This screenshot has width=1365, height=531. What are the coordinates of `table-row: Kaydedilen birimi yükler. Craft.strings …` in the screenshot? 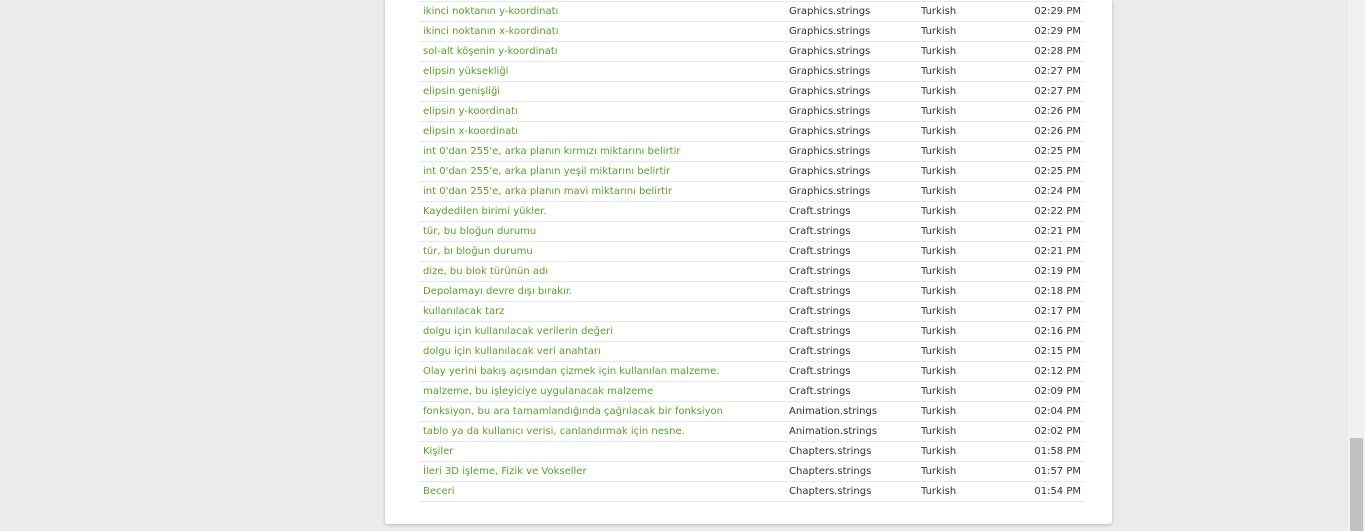 It's located at (752, 211).